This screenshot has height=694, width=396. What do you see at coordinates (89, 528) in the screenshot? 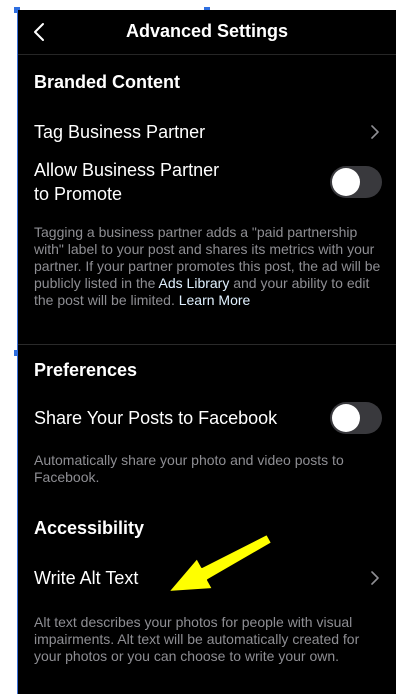
I see `section-header-accessibility: Accessibility` at bounding box center [89, 528].